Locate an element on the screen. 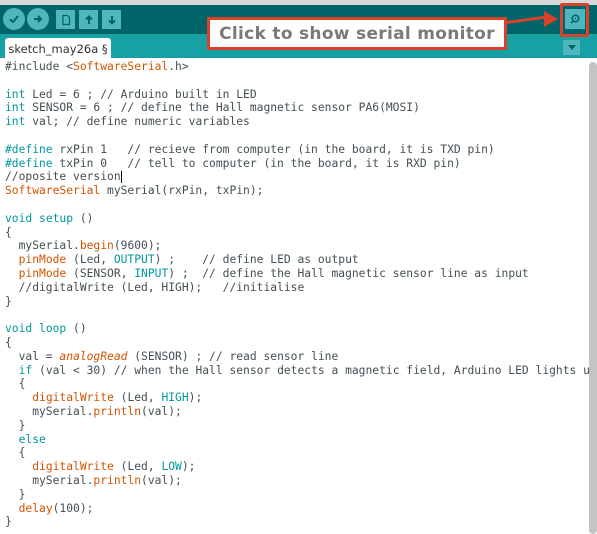  open-sketch-button is located at coordinates (88, 19).